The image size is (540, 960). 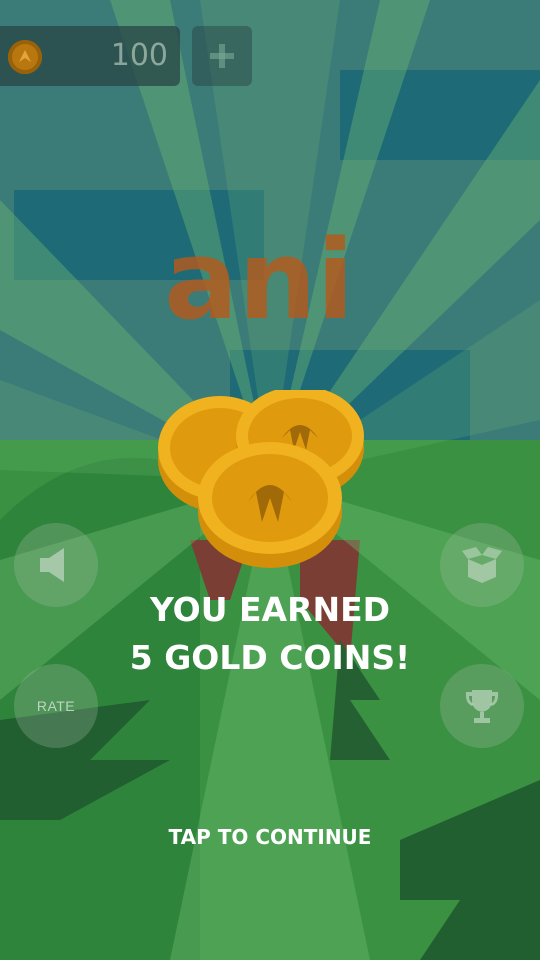 What do you see at coordinates (139, 55) in the screenshot?
I see `coin-count: 100` at bounding box center [139, 55].